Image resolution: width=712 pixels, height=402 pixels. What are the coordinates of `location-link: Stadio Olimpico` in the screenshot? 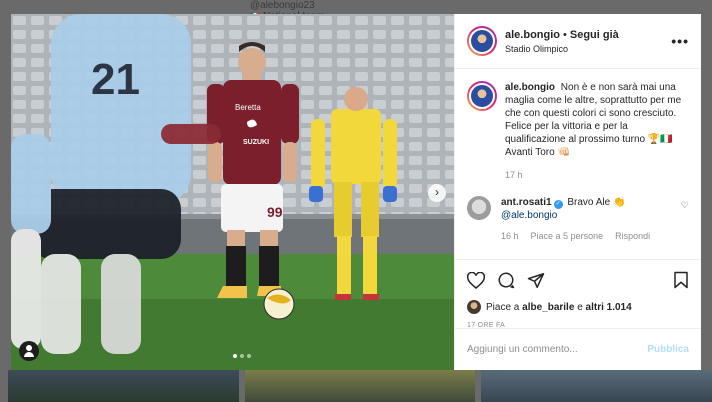 It's located at (588, 49).